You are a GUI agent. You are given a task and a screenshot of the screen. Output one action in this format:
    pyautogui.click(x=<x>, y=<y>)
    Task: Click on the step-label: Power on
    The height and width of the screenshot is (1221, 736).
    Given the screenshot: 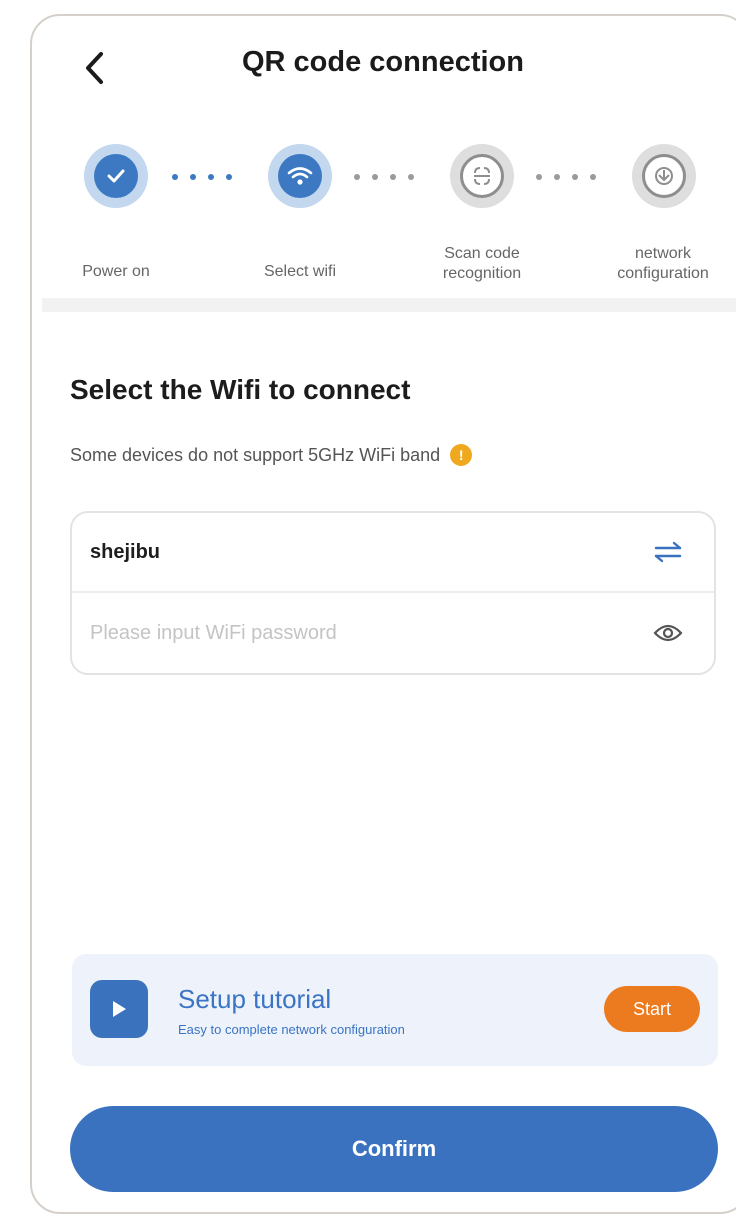 What is the action you would take?
    pyautogui.click(x=116, y=271)
    